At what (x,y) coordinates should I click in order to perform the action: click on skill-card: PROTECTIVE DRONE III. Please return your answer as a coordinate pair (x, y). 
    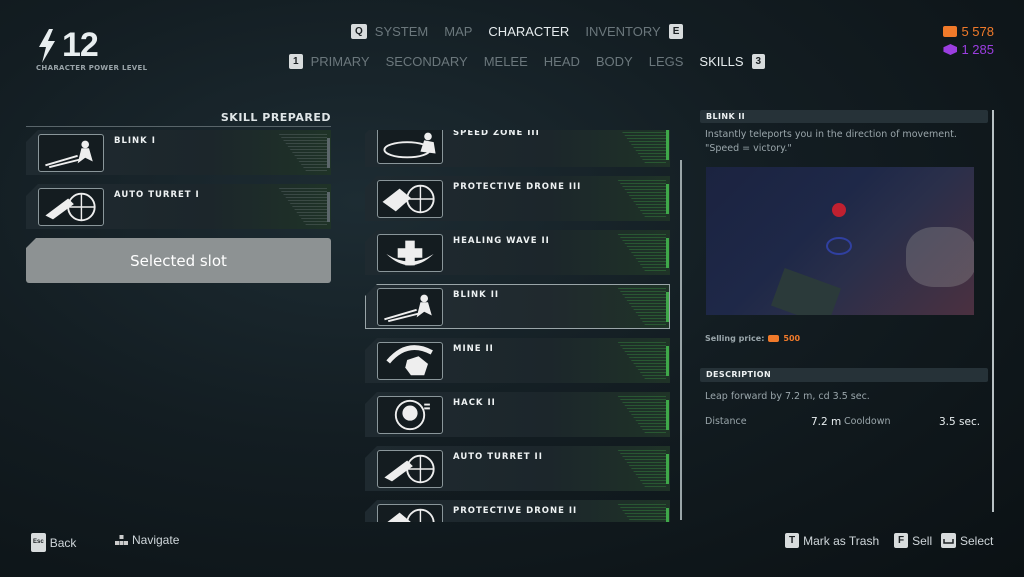
    Looking at the image, I should click on (517, 198).